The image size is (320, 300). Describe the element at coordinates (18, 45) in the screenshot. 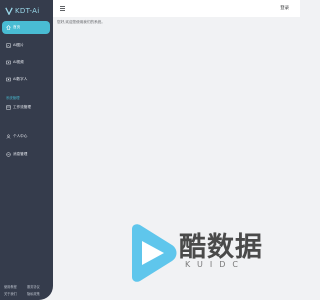

I see `sidebar-item-label: AI图片` at that location.